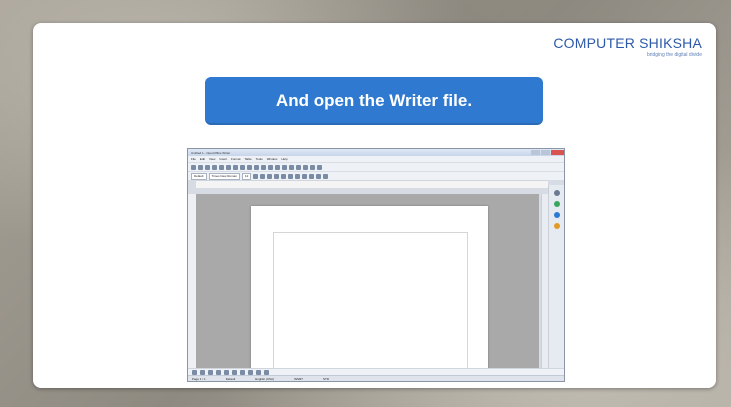 The height and width of the screenshot is (407, 731). I want to click on menu-table: Table, so click(248, 159).